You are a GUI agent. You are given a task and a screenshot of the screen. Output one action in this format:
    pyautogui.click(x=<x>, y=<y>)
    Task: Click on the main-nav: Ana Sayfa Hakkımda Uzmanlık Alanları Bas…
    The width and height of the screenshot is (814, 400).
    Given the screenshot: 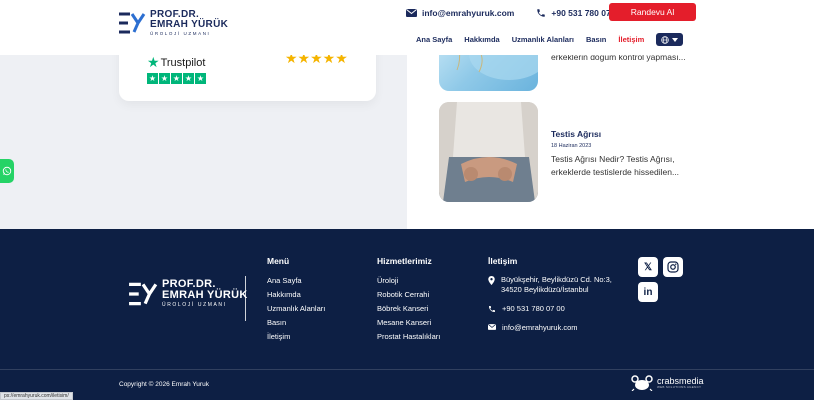 What is the action you would take?
    pyautogui.click(x=550, y=39)
    